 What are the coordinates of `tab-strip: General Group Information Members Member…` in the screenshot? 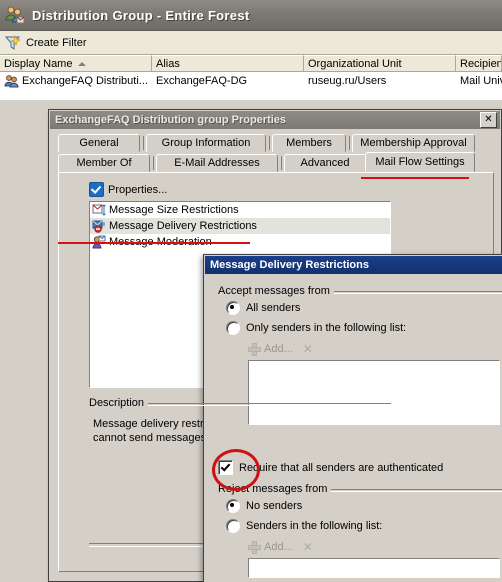 It's located at (278, 152).